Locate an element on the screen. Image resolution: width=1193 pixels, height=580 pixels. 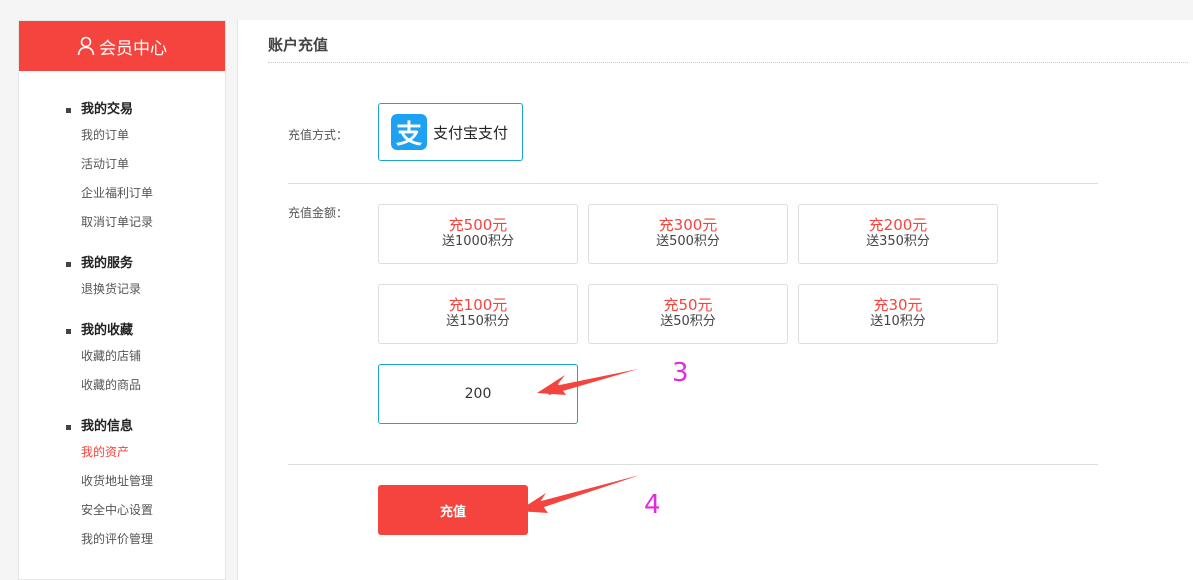
amount-value: 充50元 is located at coordinates (688, 305).